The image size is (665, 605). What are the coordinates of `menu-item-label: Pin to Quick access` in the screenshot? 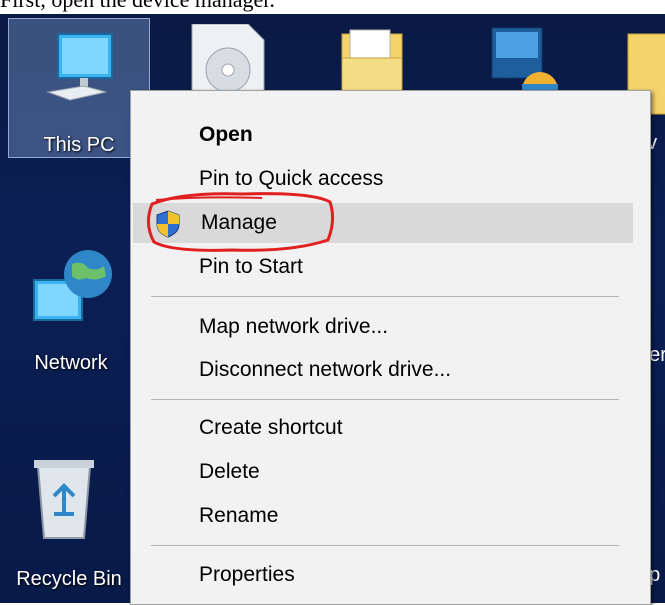 It's located at (291, 178).